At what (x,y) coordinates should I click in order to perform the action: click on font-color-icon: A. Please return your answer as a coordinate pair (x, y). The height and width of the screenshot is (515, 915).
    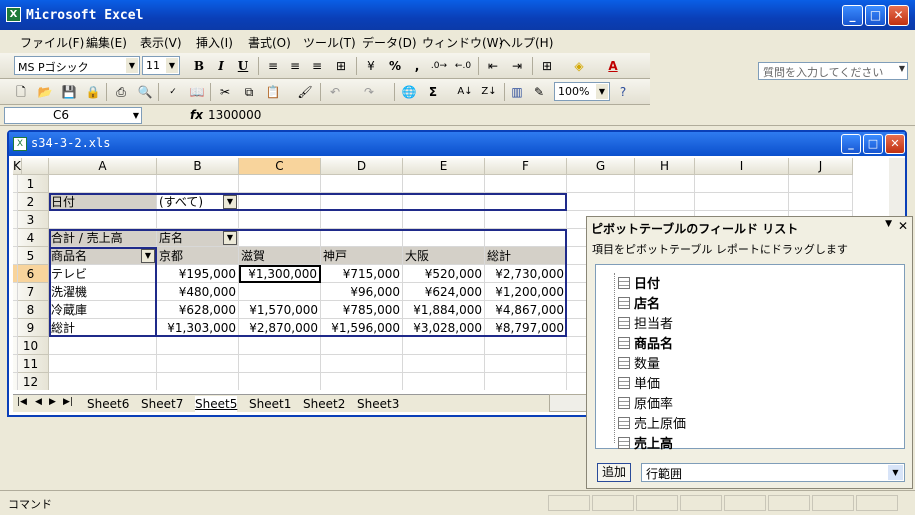
    Looking at the image, I should click on (613, 66).